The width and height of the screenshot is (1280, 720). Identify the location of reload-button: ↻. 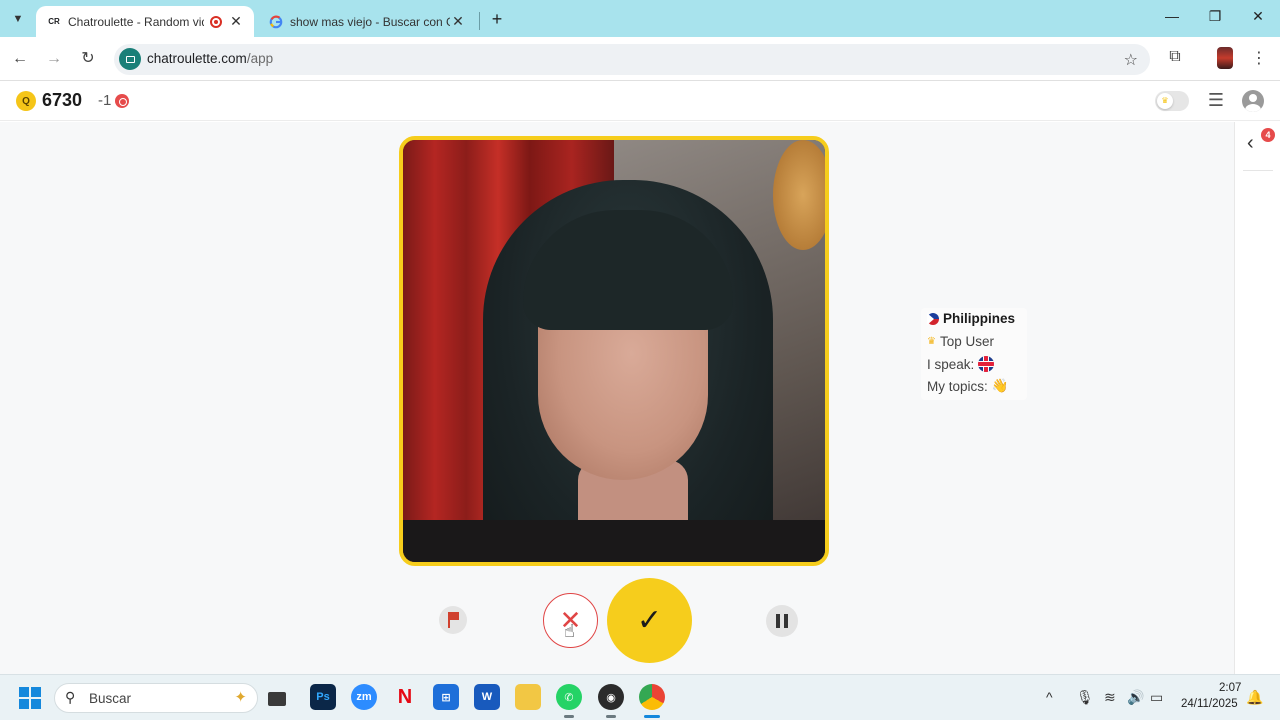
(88, 59).